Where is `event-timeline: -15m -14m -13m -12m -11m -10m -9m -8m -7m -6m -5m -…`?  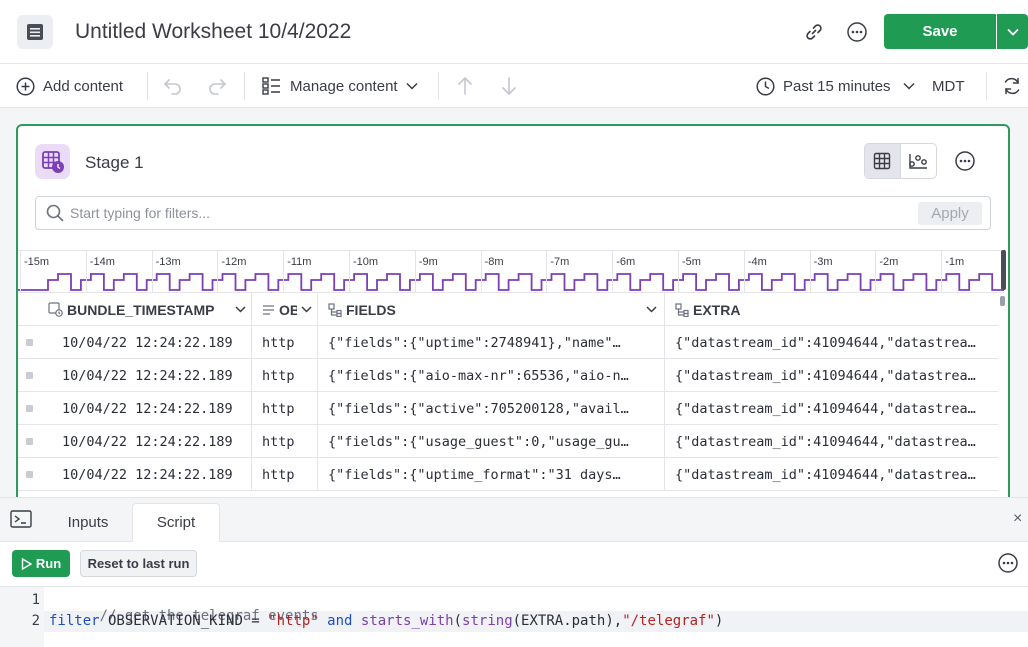 event-timeline: -15m -14m -13m -12m -11m -10m -9m -8m -7m -6m -5m -… is located at coordinates (511, 271).